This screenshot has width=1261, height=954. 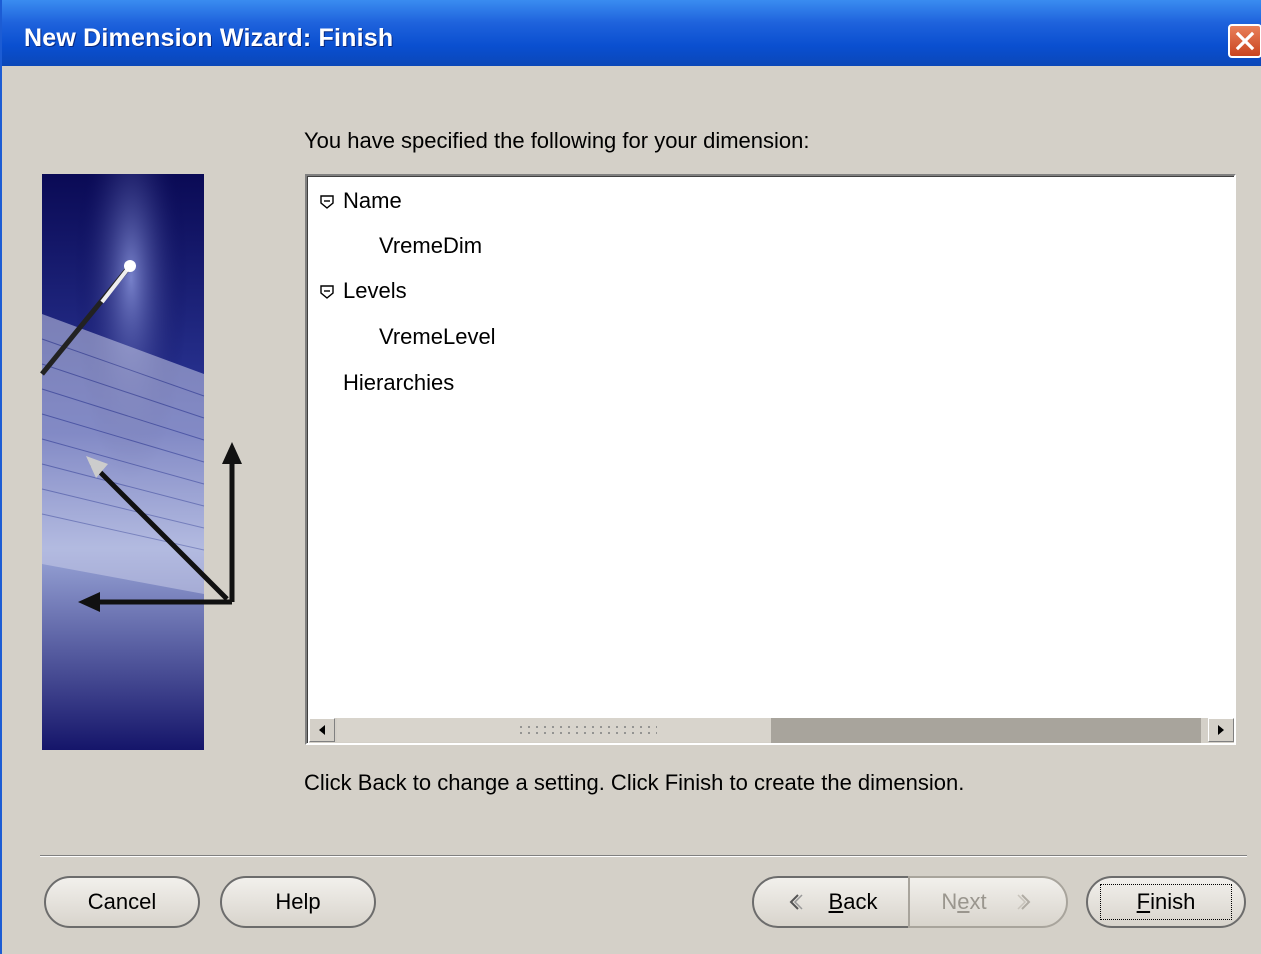 I want to click on focus-ring, so click(x=1166, y=902).